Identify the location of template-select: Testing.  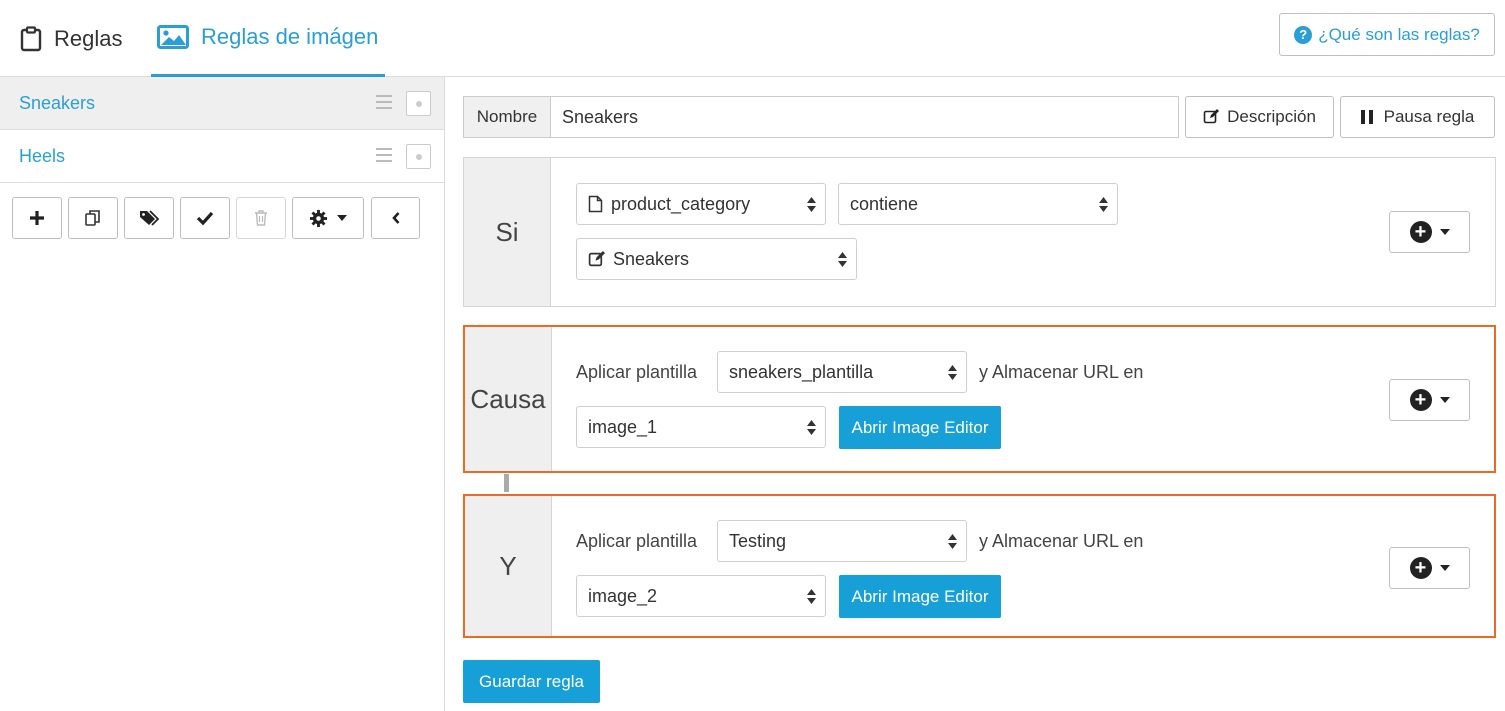
(842, 541).